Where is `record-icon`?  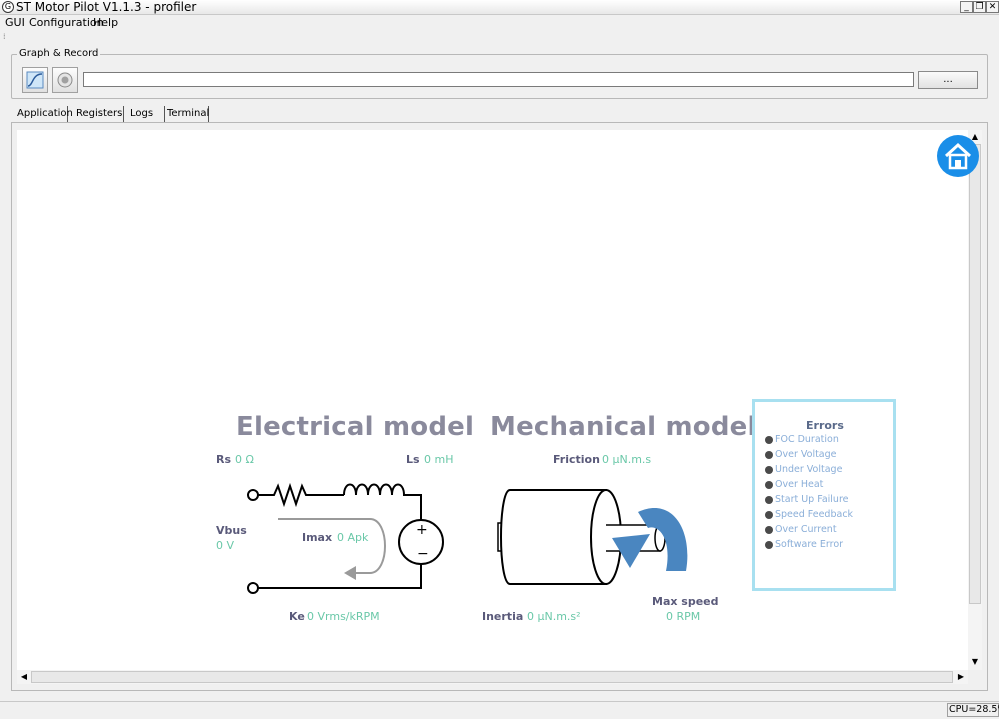 record-icon is located at coordinates (65, 80).